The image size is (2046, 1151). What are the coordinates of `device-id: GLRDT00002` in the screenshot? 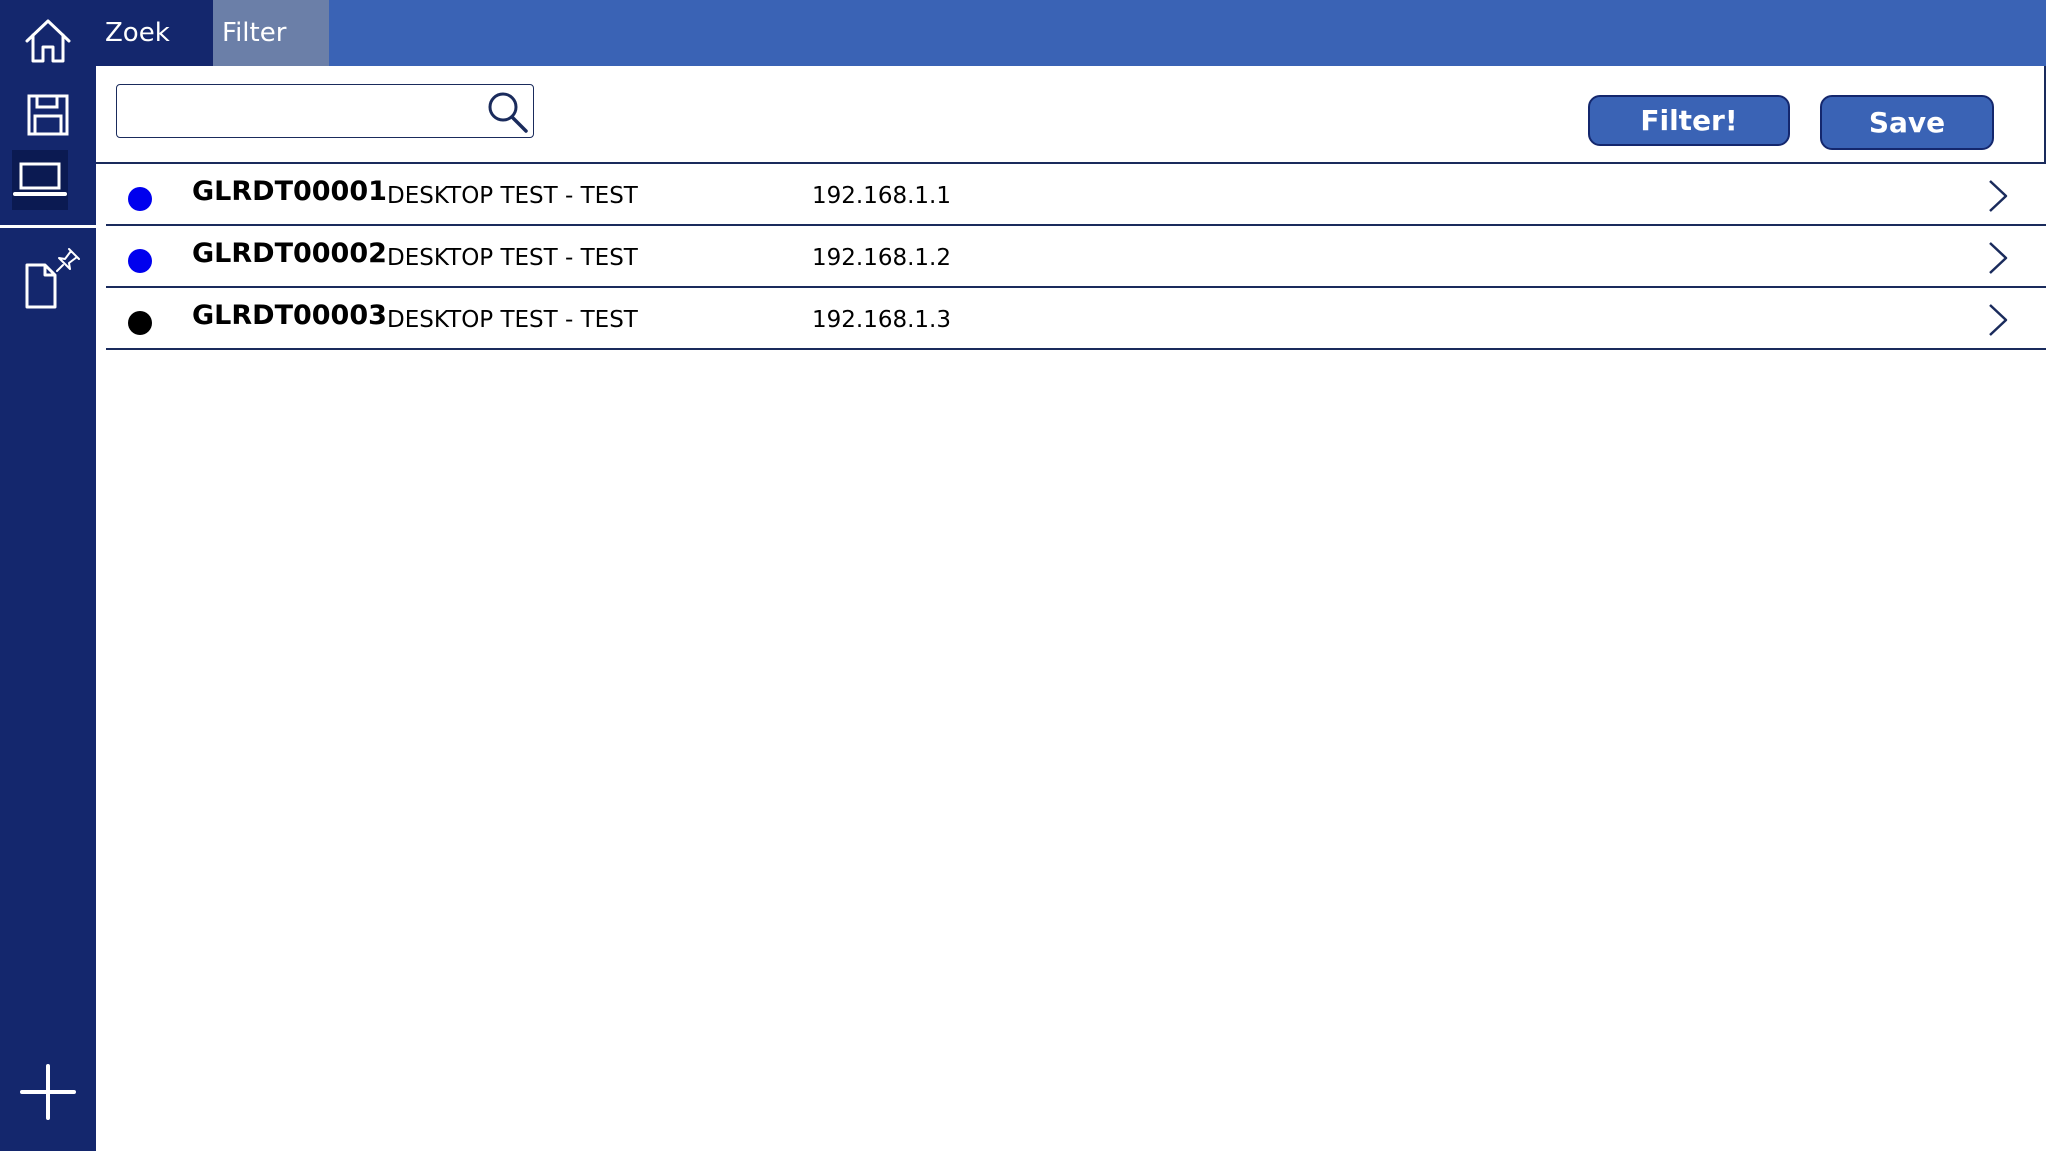 It's located at (289, 253).